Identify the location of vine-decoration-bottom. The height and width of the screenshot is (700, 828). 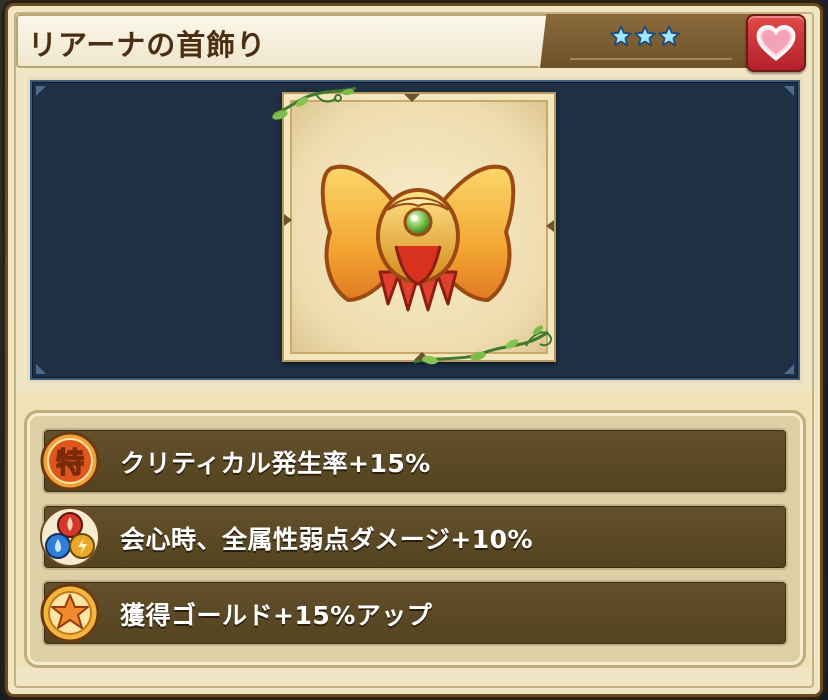
(482, 345).